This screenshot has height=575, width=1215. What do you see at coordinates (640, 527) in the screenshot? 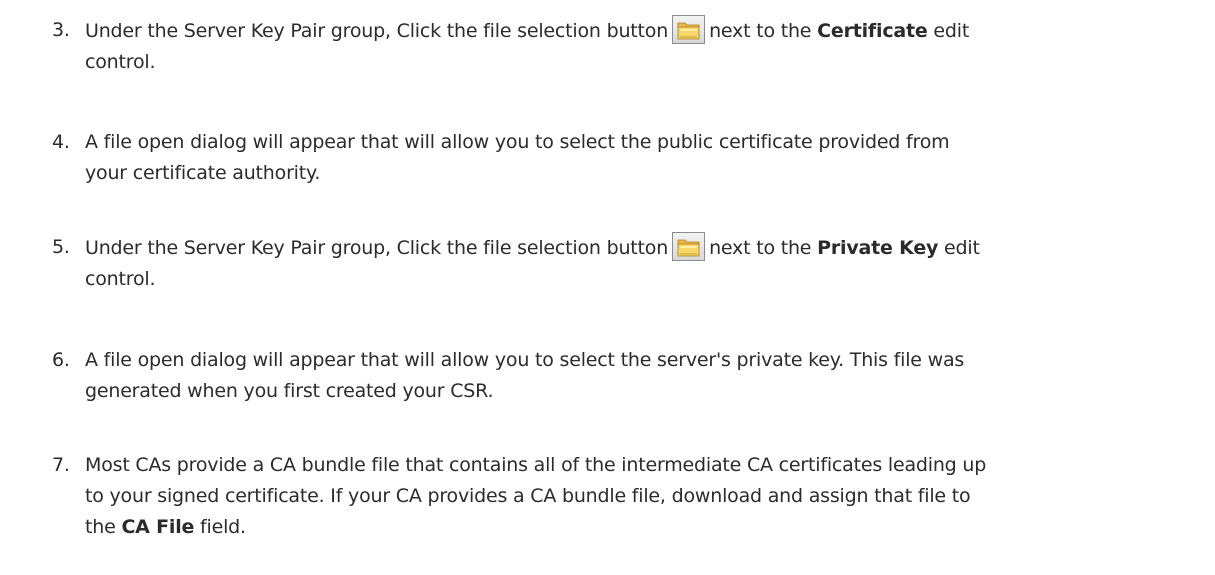
I see `step-line: the CA File field.` at bounding box center [640, 527].